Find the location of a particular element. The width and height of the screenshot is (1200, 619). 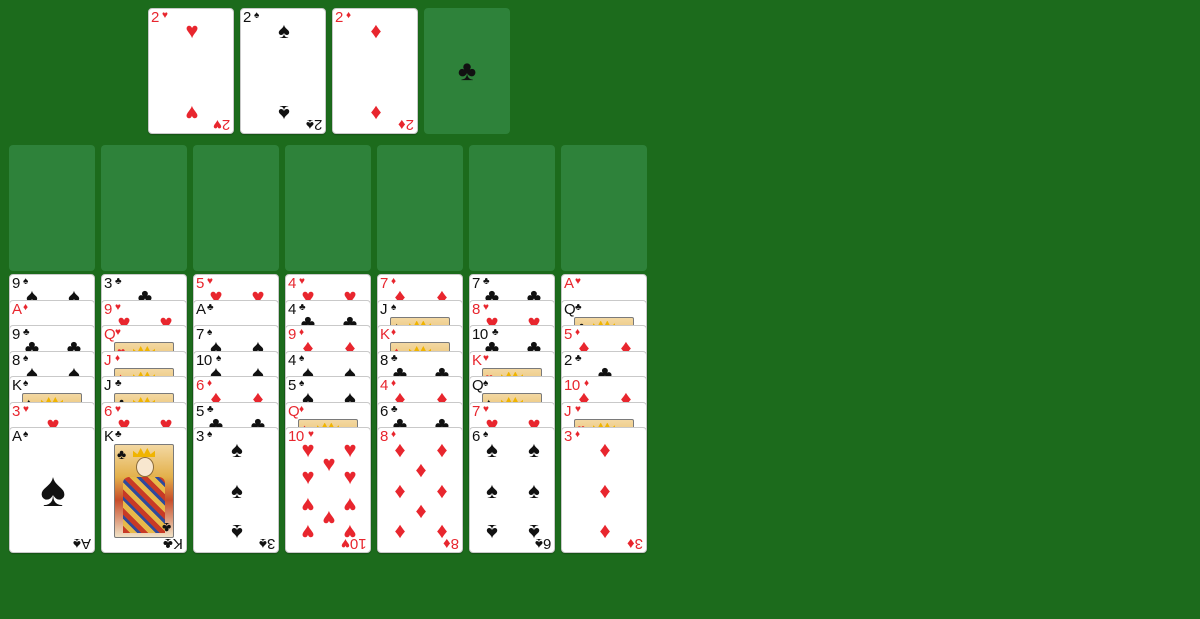

crown-icon is located at coordinates (144, 452).